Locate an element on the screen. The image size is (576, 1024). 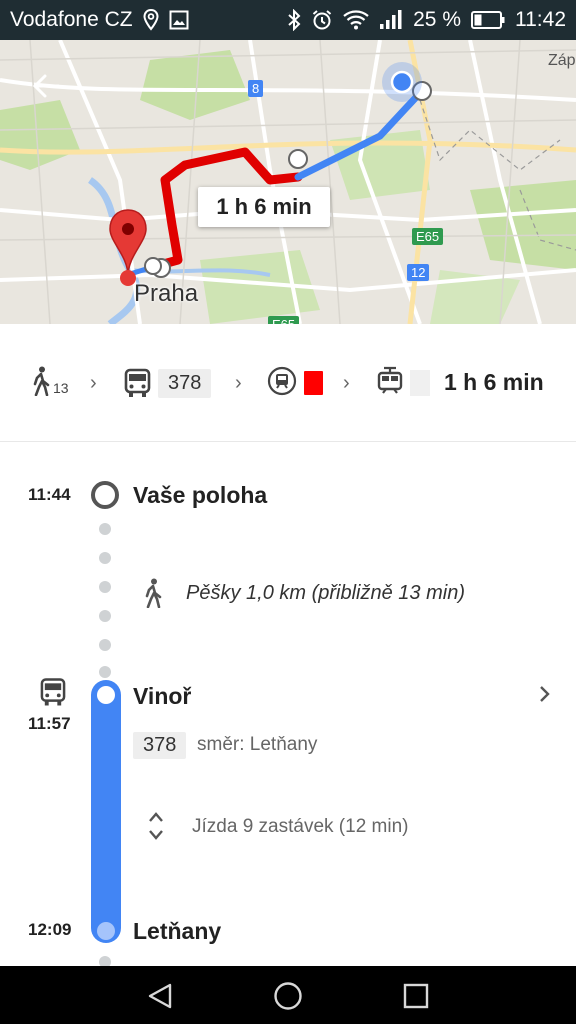
alarm-icon is located at coordinates (322, 20).